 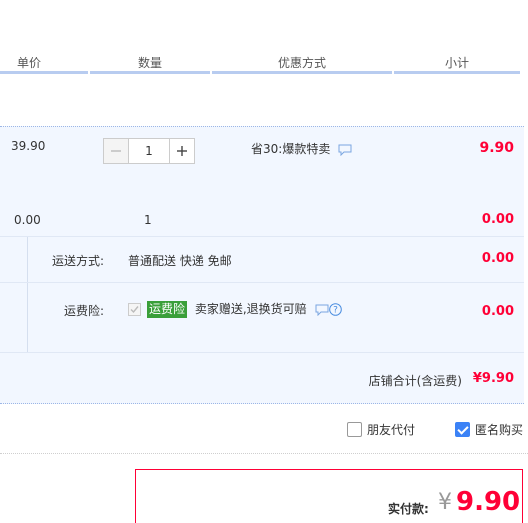 What do you see at coordinates (78, 261) in the screenshot?
I see `shipping-label: 运送方式:` at bounding box center [78, 261].